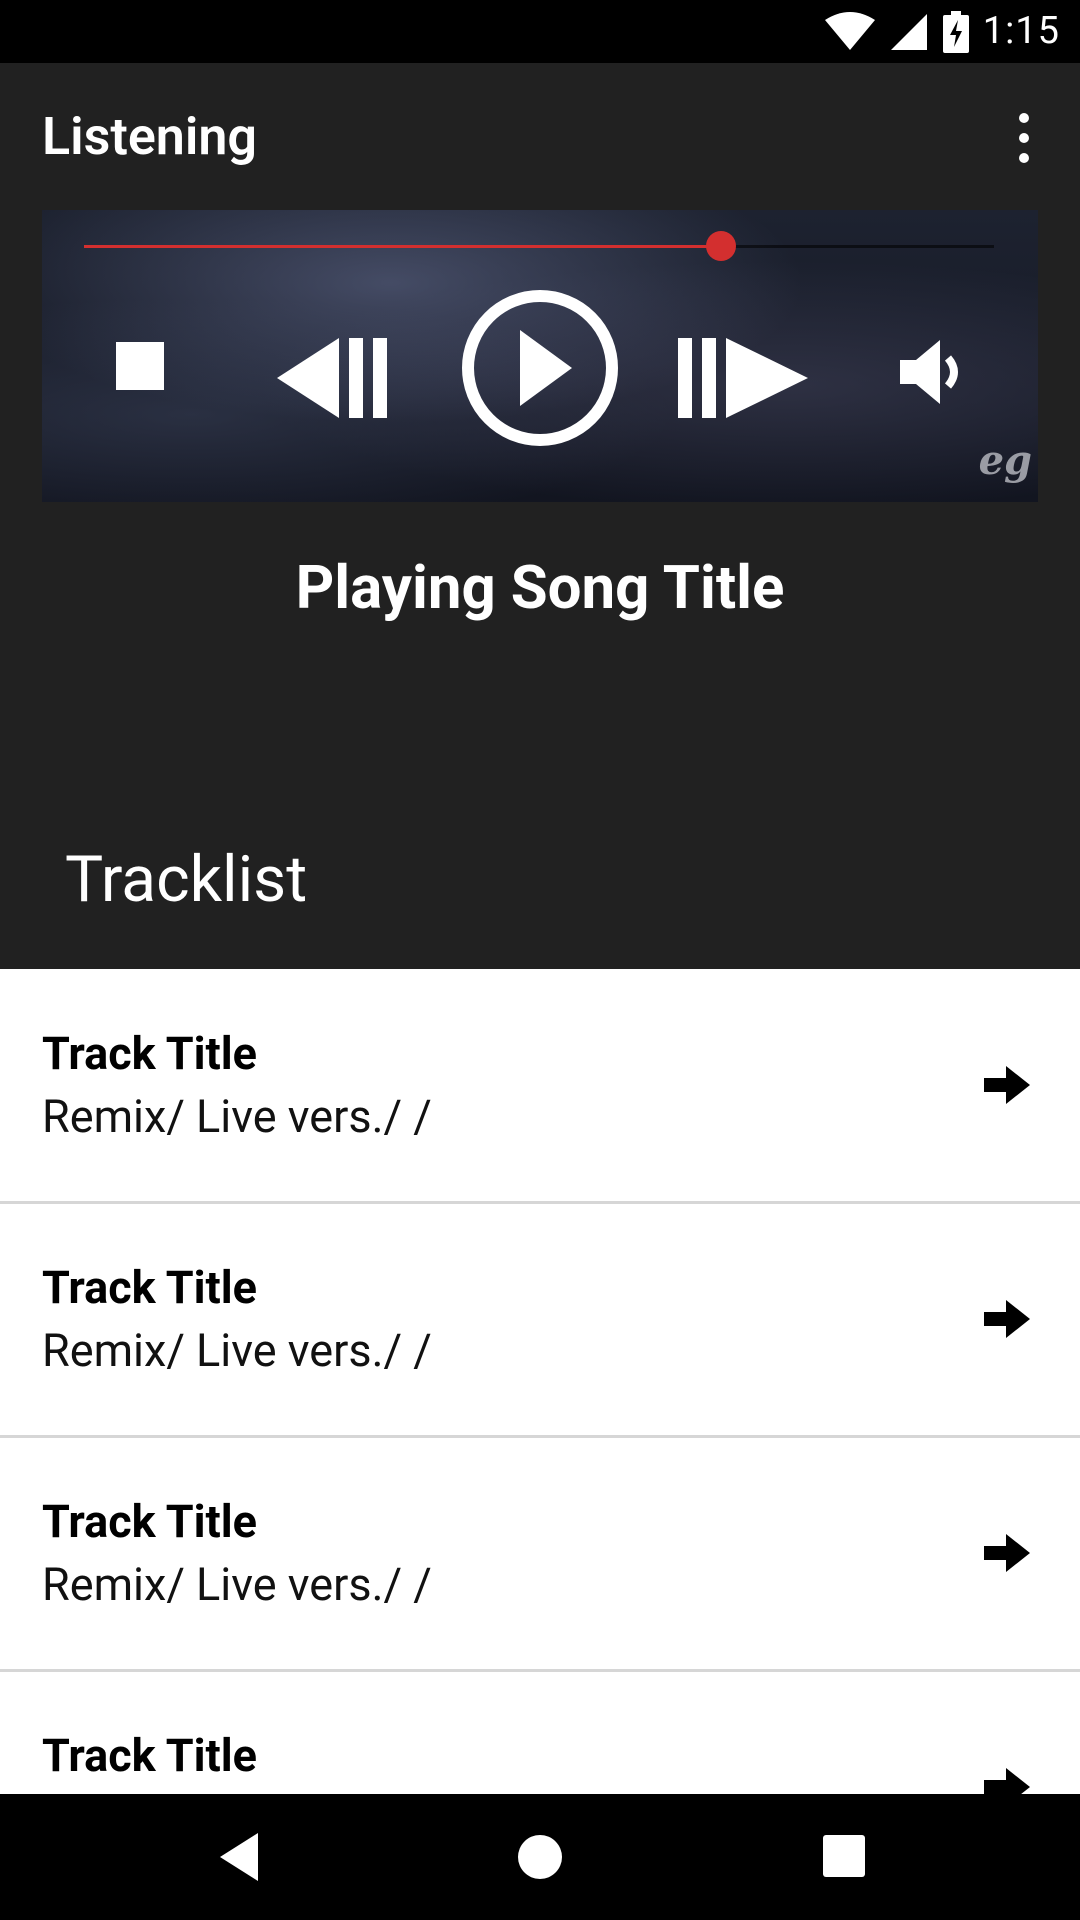 The height and width of the screenshot is (1920, 1080). What do you see at coordinates (721, 246) in the screenshot?
I see `seek-thumb` at bounding box center [721, 246].